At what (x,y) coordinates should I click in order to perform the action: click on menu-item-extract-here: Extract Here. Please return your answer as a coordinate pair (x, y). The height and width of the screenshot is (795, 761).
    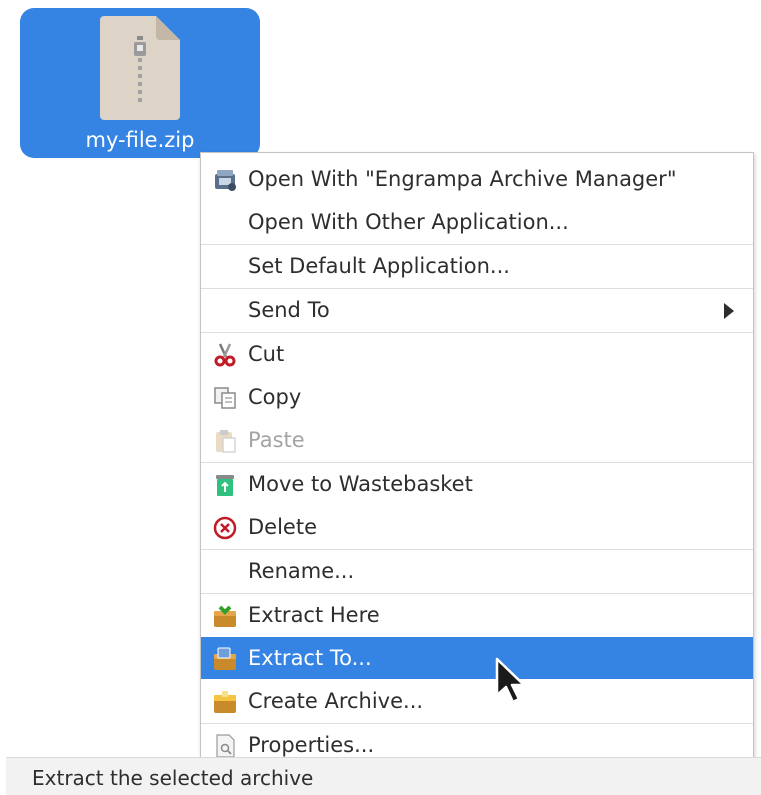
    Looking at the image, I should click on (477, 615).